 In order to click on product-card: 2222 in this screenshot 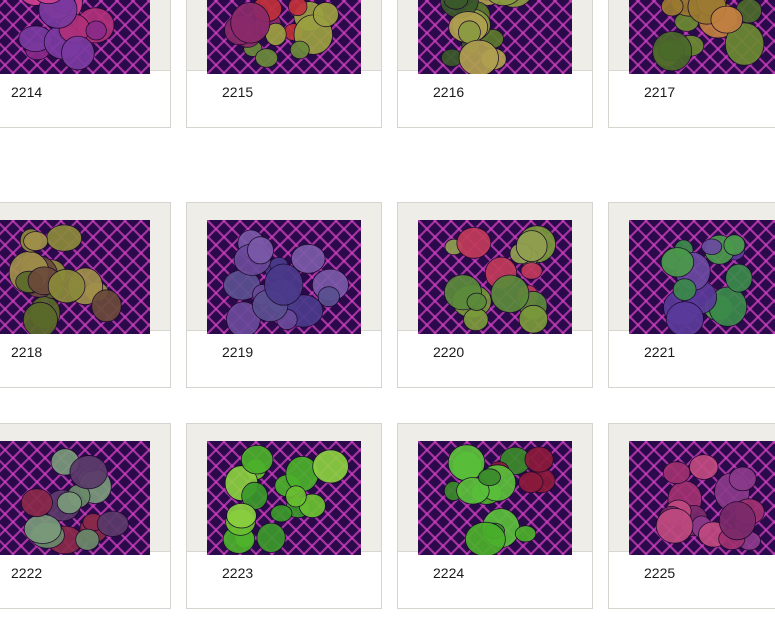, I will do `click(85, 516)`.